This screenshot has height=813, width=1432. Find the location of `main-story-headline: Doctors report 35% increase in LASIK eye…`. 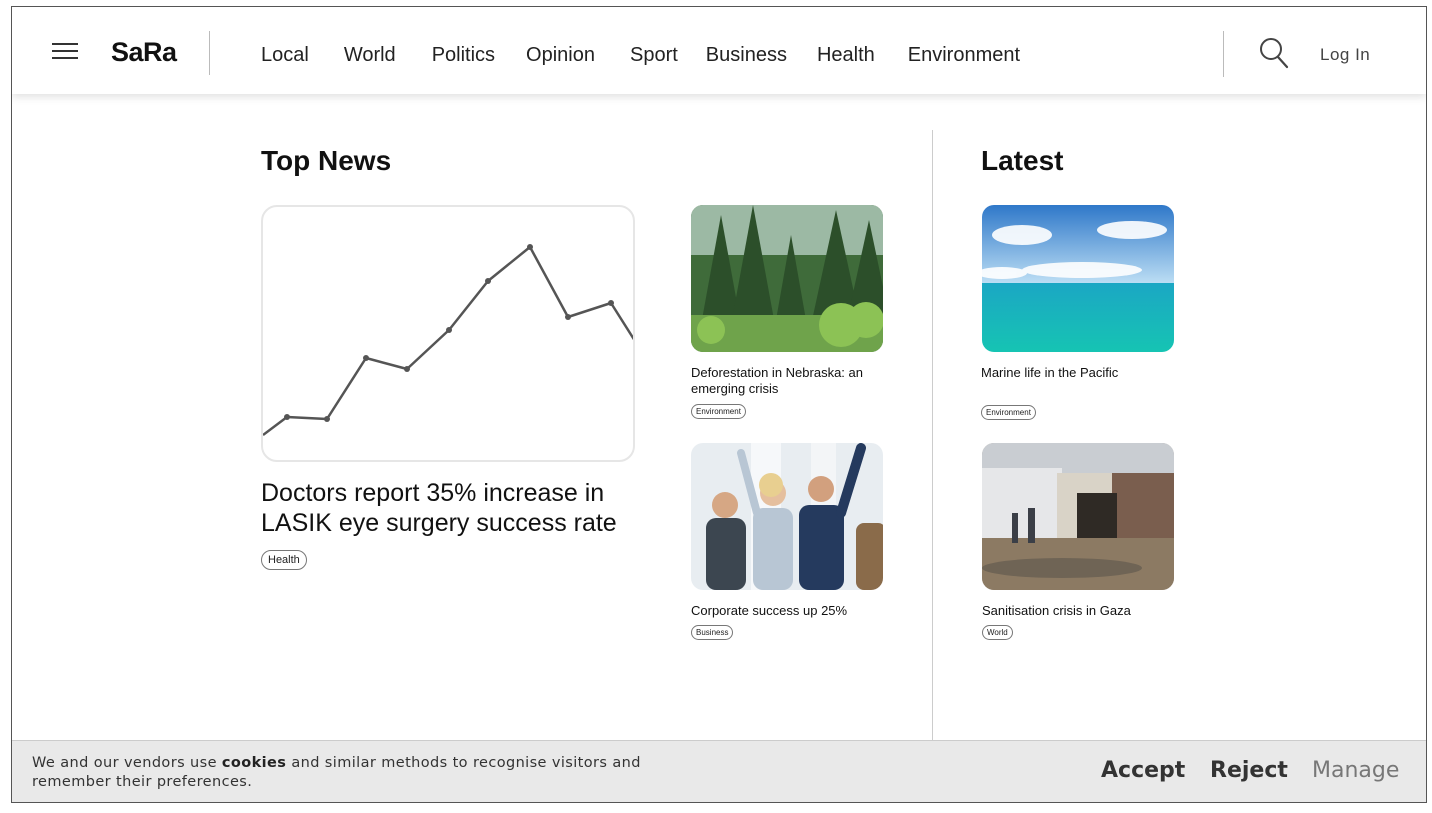

main-story-headline: Doctors report 35% increase in LASIK eye… is located at coordinates (461, 508).